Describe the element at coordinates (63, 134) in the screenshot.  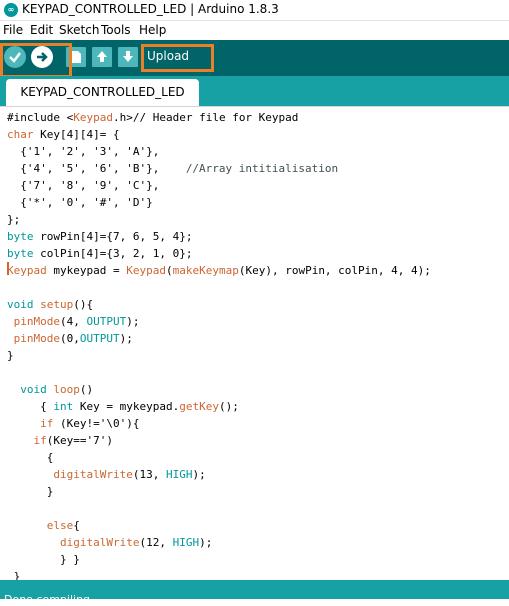
I see `code-line: char Key[4][4]= {` at that location.